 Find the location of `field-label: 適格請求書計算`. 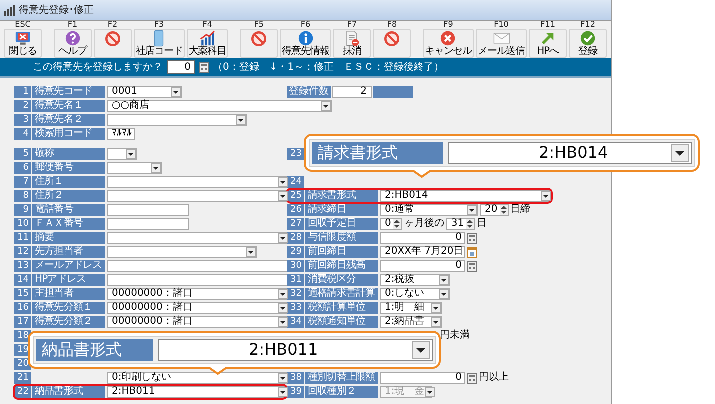

field-label: 適格請求書計算 is located at coordinates (341, 294).